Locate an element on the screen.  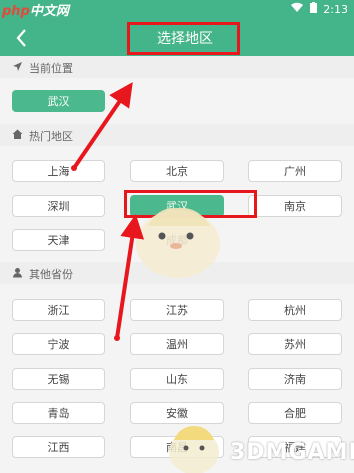
3dmgame-watermark: 3DMGAME is located at coordinates (292, 452).